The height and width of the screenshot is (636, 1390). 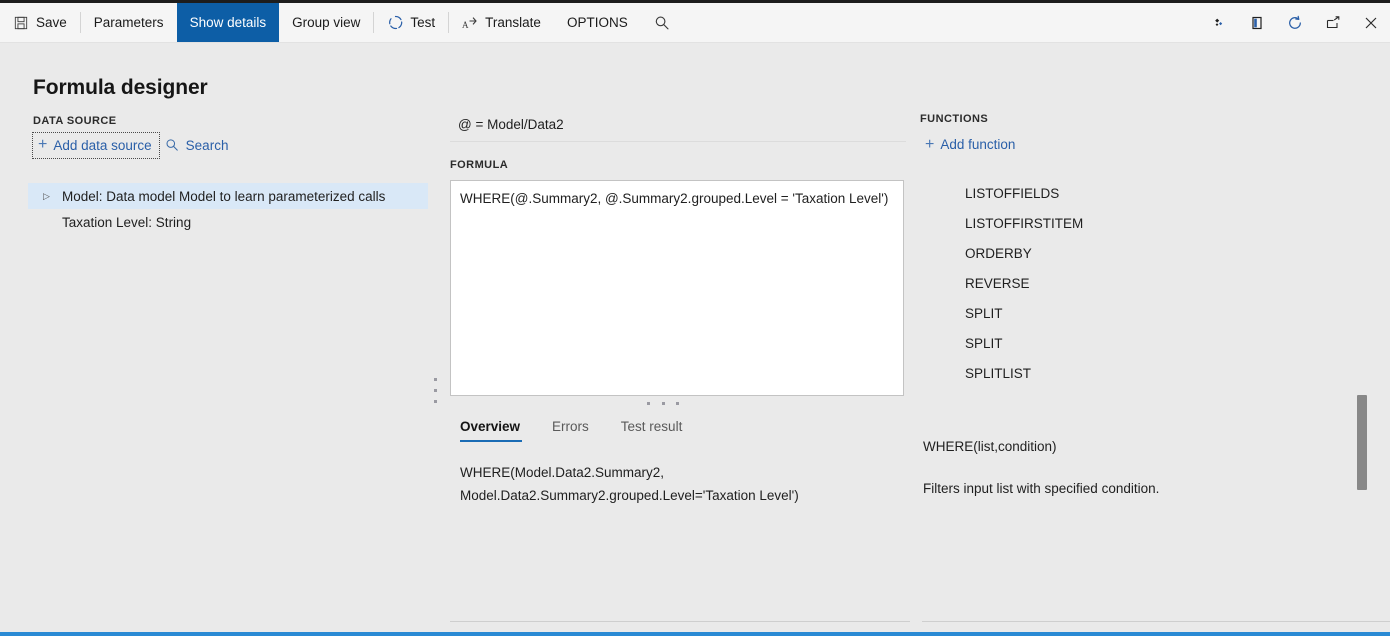 I want to click on function-item-label: REVERSE, so click(x=997, y=283).